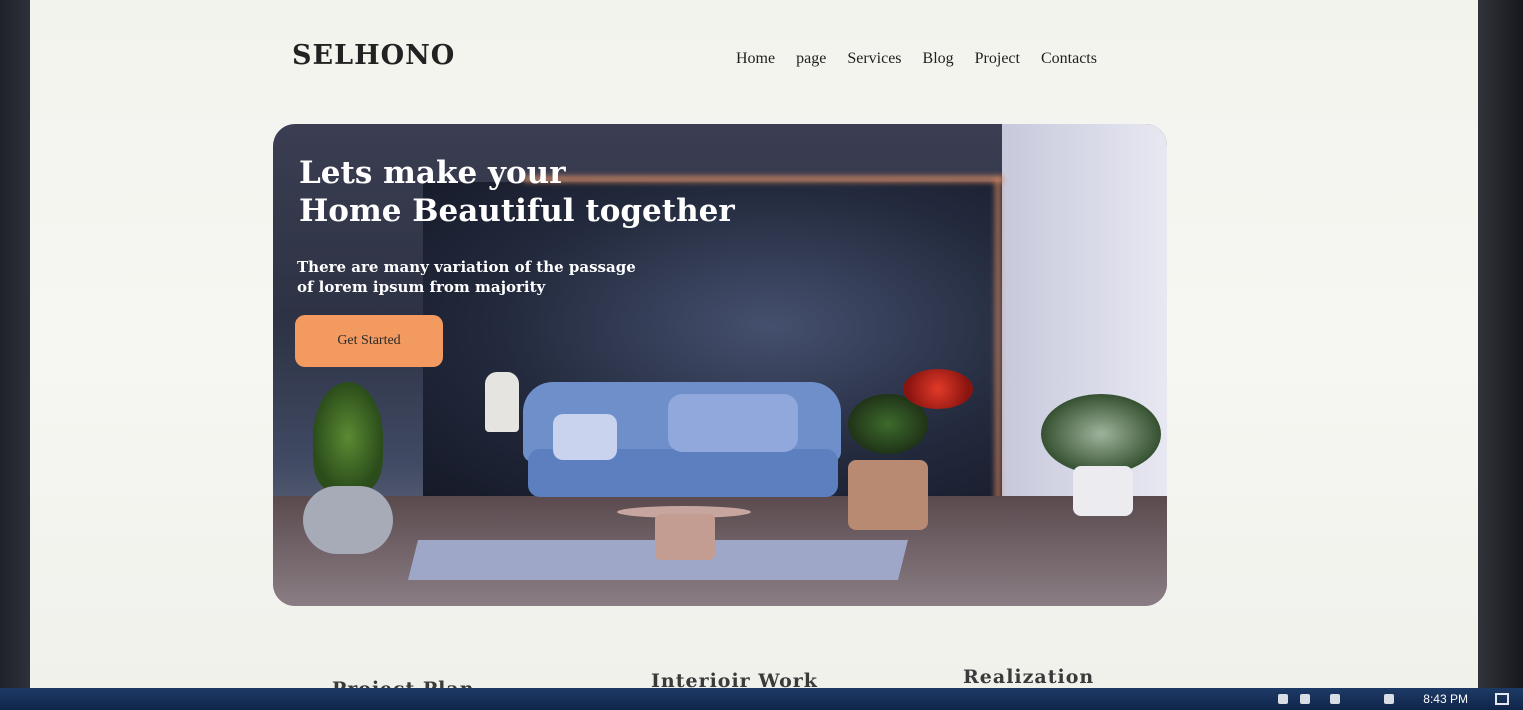  Describe the element at coordinates (811, 59) in the screenshot. I see `nav-page: page` at that location.